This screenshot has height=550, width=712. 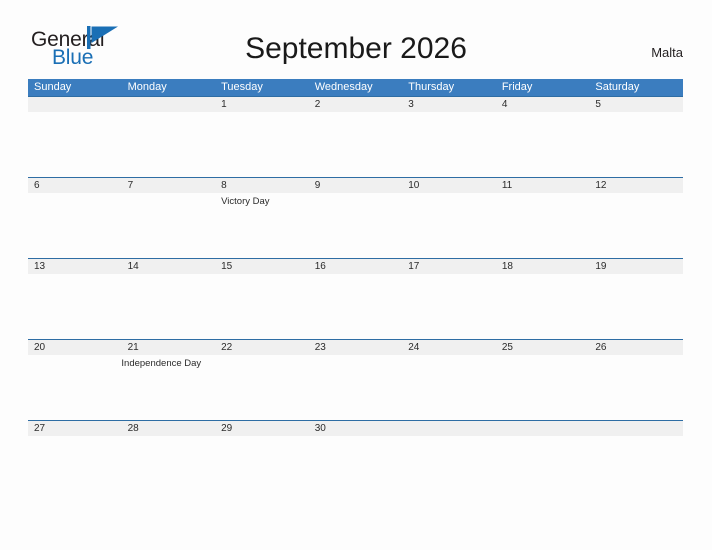 I want to click on day-number: 12, so click(x=636, y=185).